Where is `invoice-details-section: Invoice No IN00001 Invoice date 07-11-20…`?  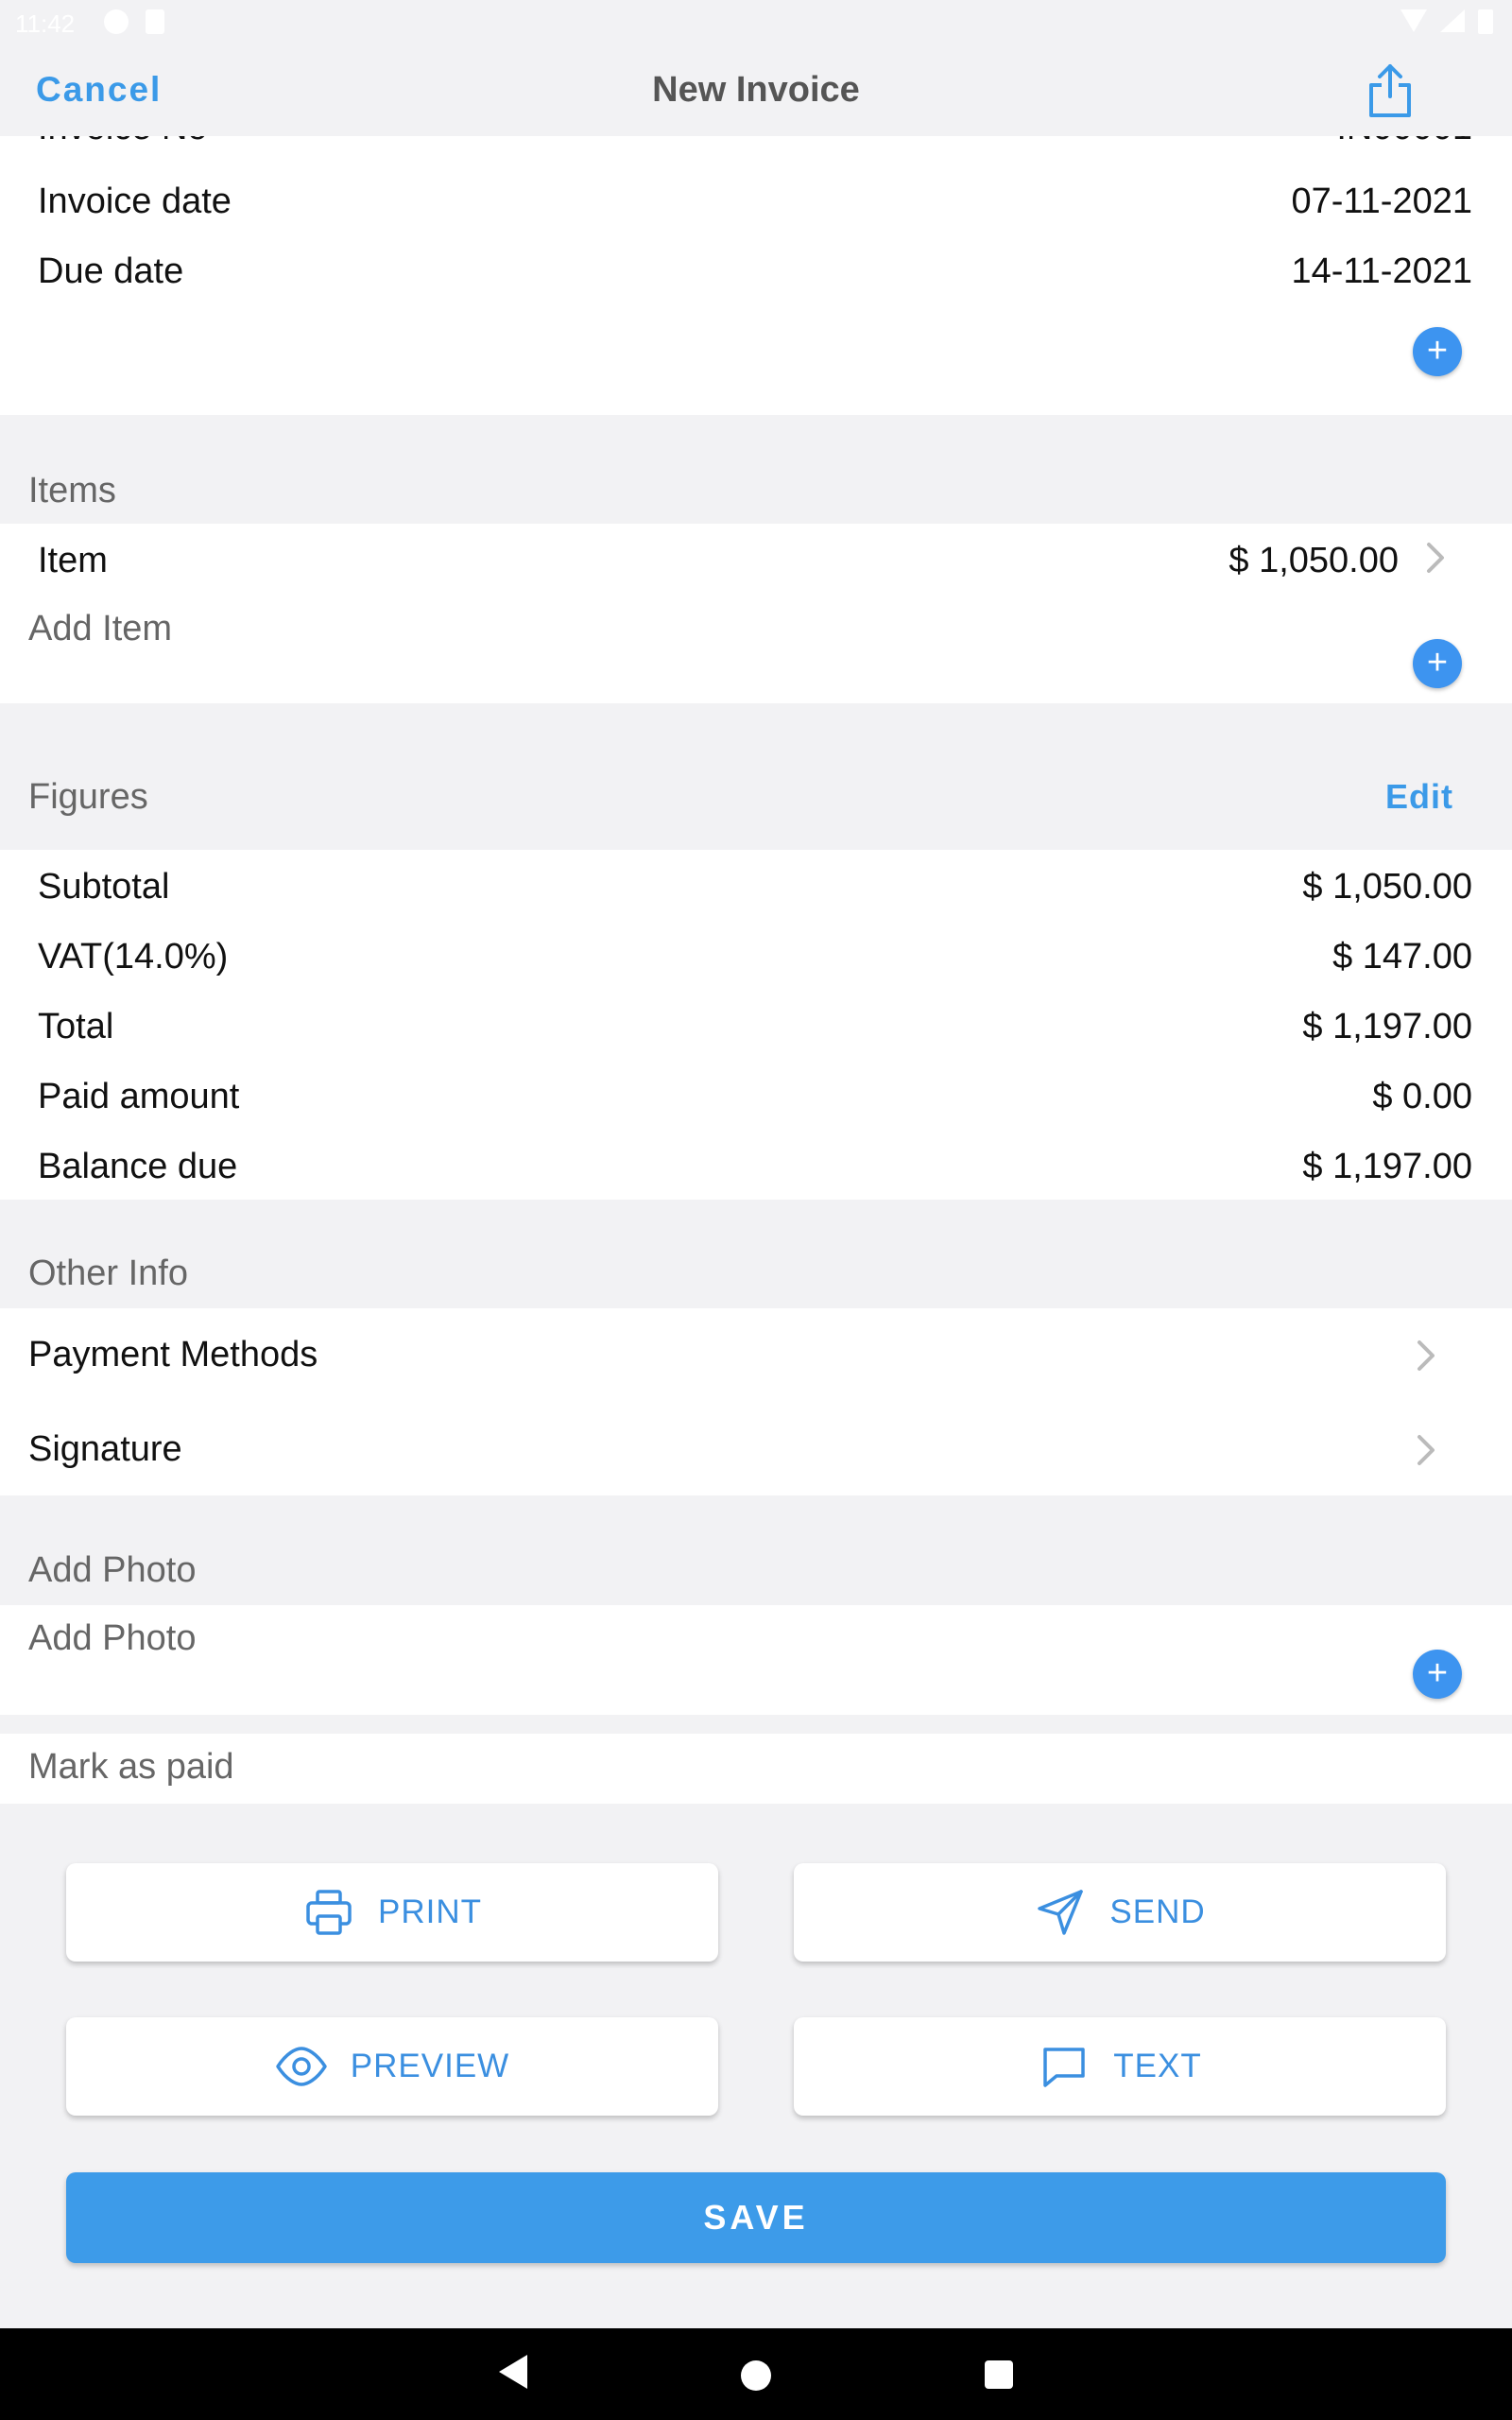 invoice-details-section: Invoice No IN00001 Invoice date 07-11-20… is located at coordinates (756, 275).